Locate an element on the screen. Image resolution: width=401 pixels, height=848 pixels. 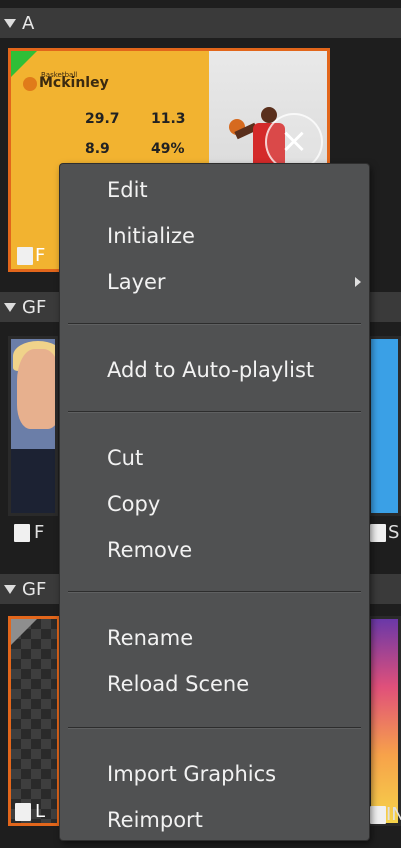
menu-item-reimport: Reimport is located at coordinates (214, 820).